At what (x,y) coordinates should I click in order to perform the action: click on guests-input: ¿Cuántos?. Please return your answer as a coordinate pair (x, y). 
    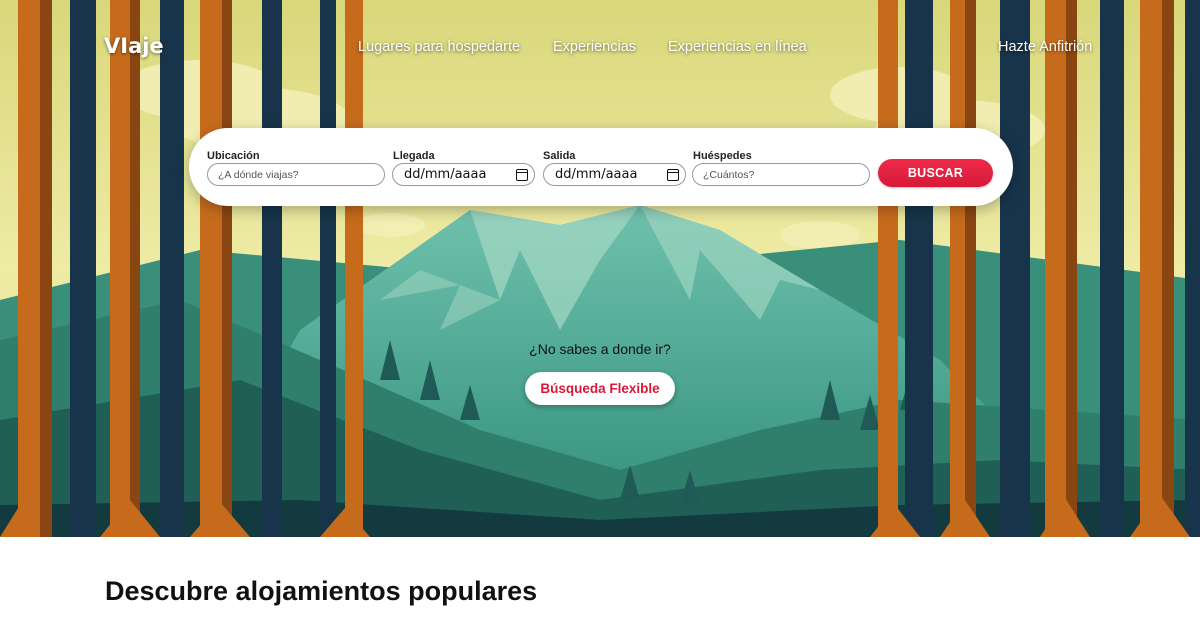
    Looking at the image, I should click on (781, 174).